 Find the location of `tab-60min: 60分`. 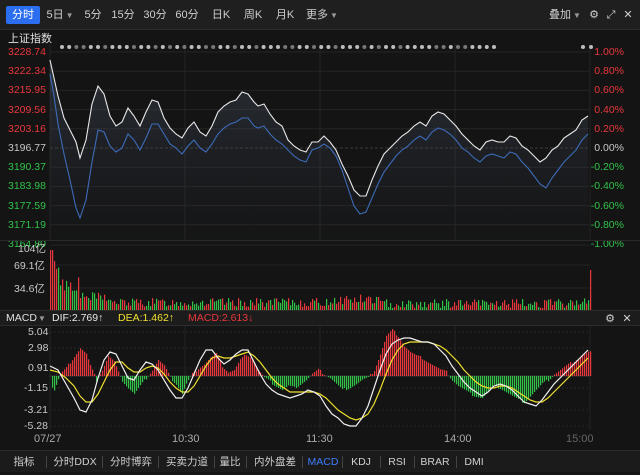

tab-60min: 60分 is located at coordinates (187, 15).